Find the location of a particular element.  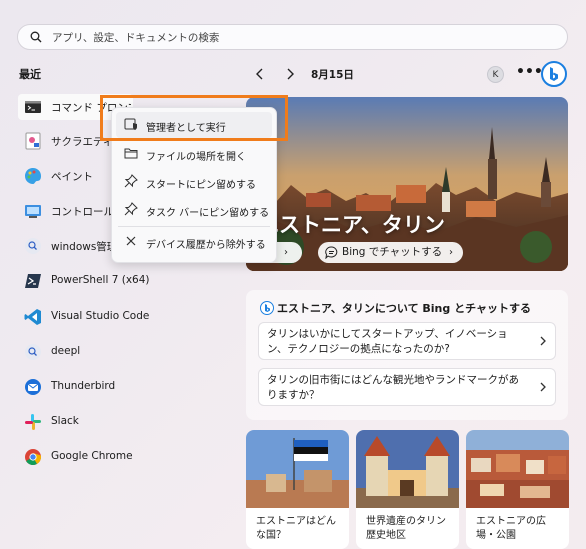

recent-app-vscode: Visual Studio Code is located at coordinates (88, 317).